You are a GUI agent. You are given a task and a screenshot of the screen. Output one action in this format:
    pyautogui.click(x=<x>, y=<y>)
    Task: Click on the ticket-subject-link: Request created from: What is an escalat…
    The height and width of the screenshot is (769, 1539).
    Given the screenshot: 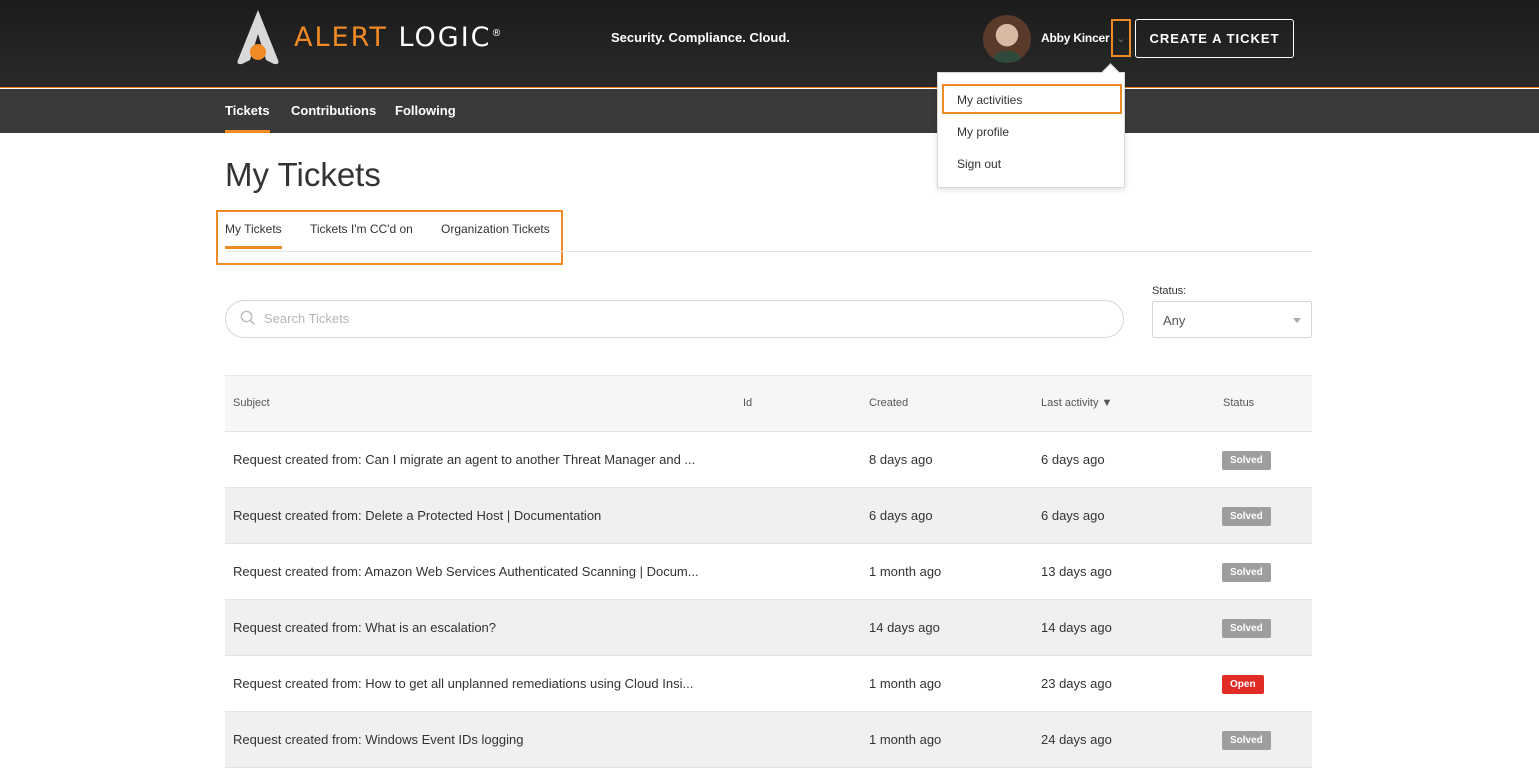 What is the action you would take?
    pyautogui.click(x=468, y=627)
    